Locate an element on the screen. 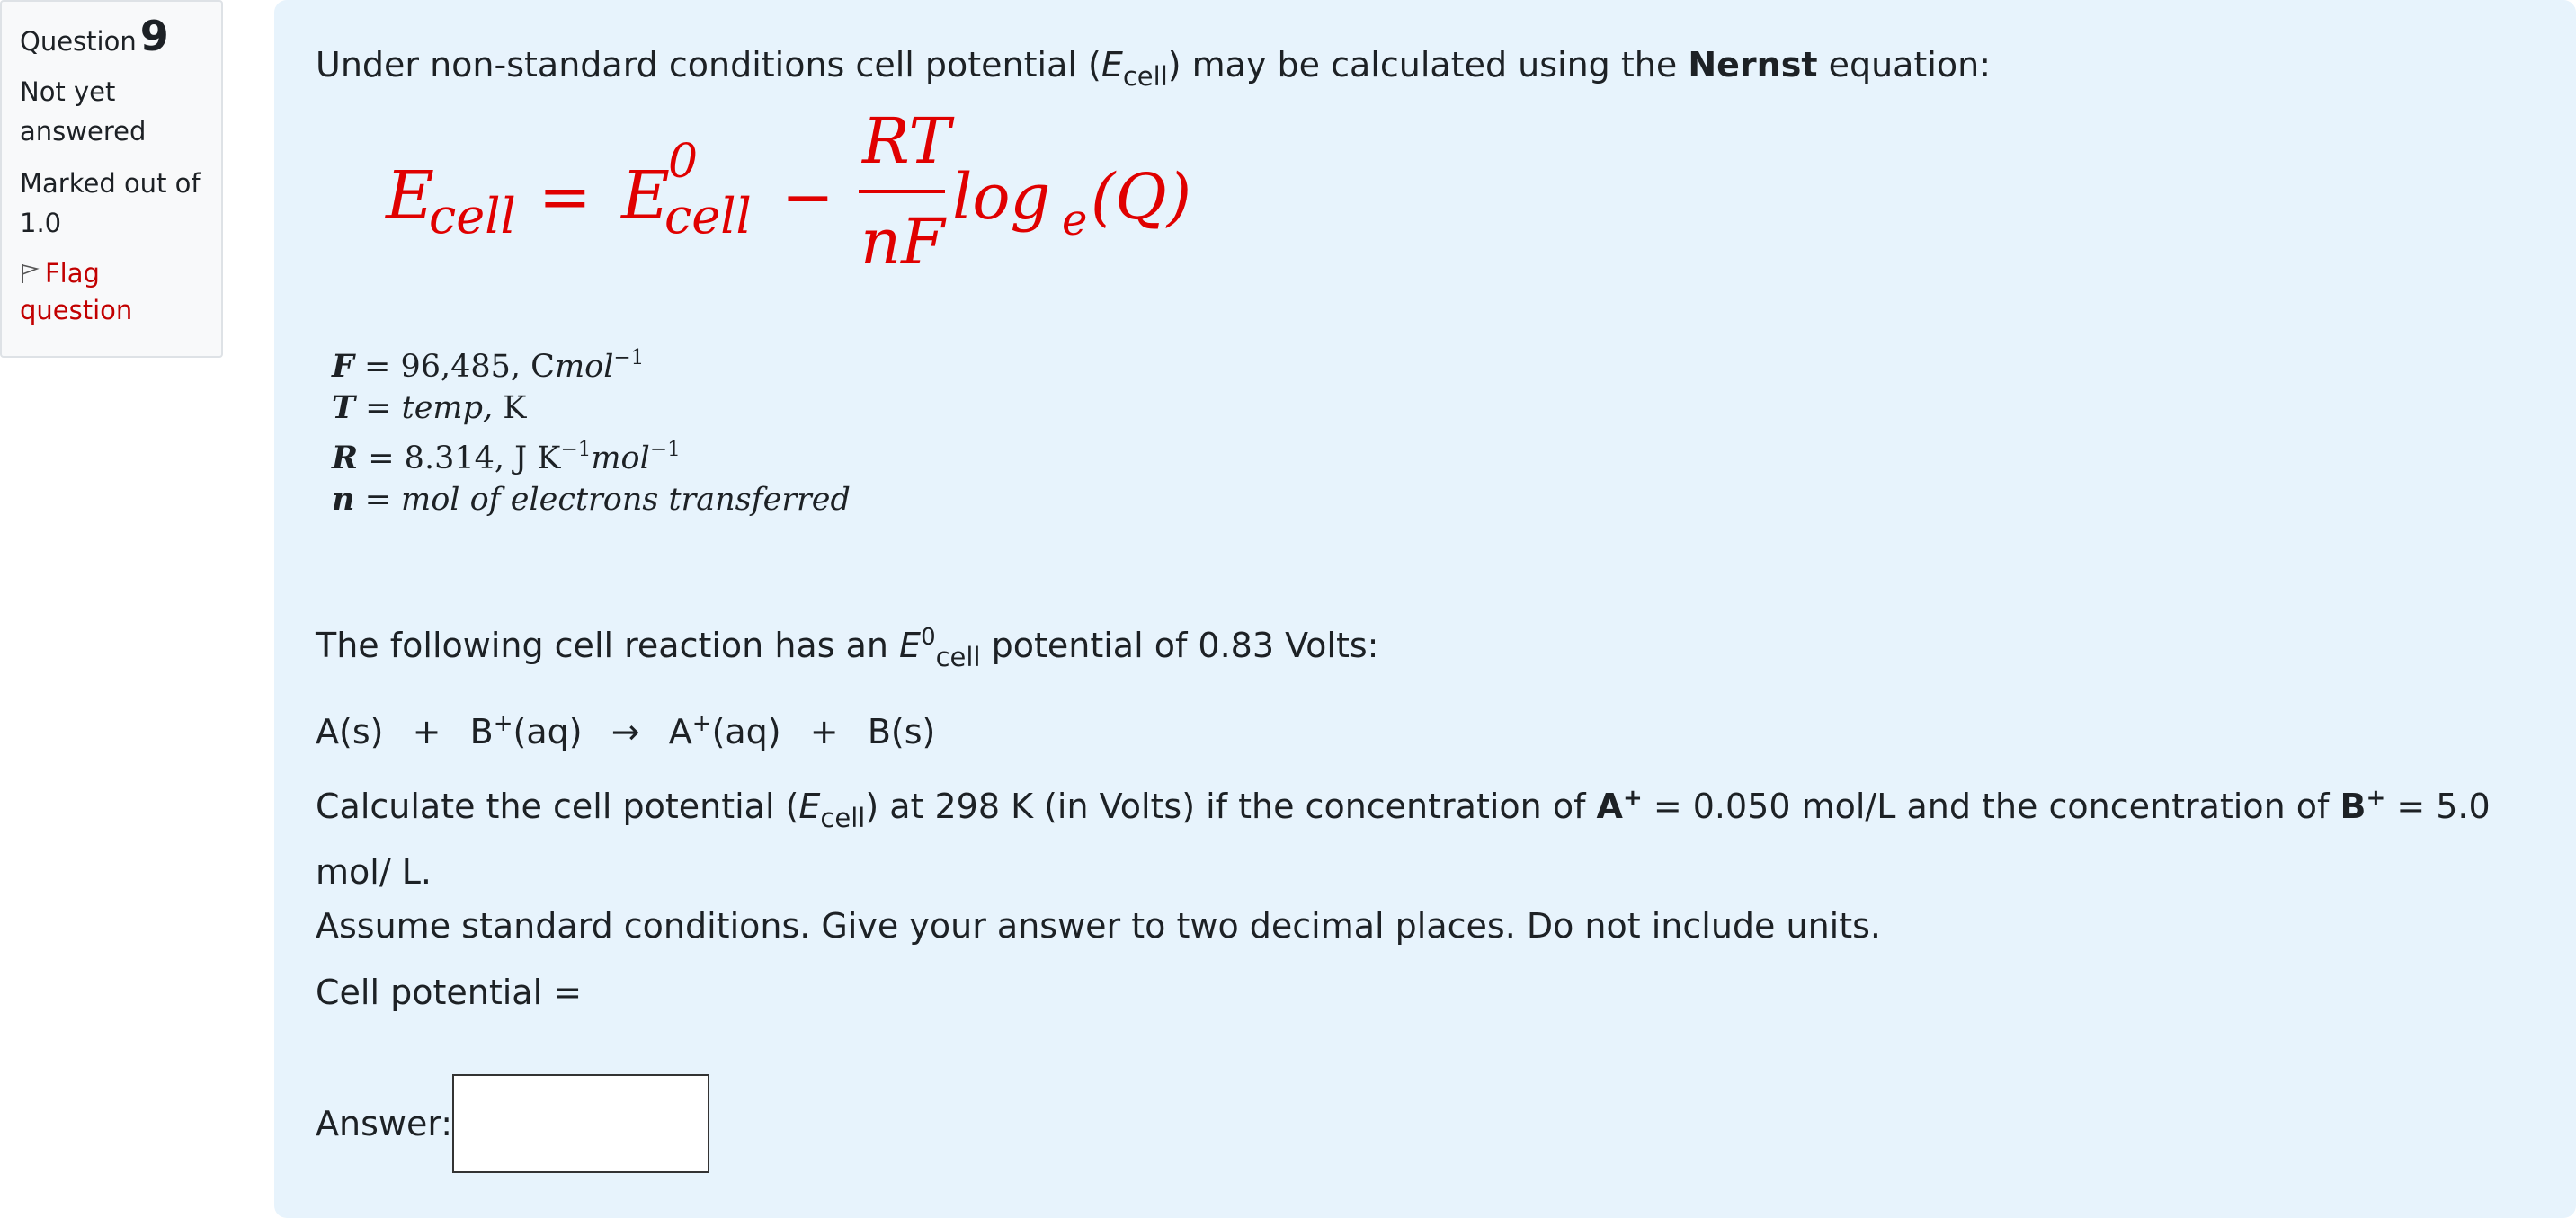 The width and height of the screenshot is (2576, 1218). formula-e0-sup: 0 is located at coordinates (683, 162).